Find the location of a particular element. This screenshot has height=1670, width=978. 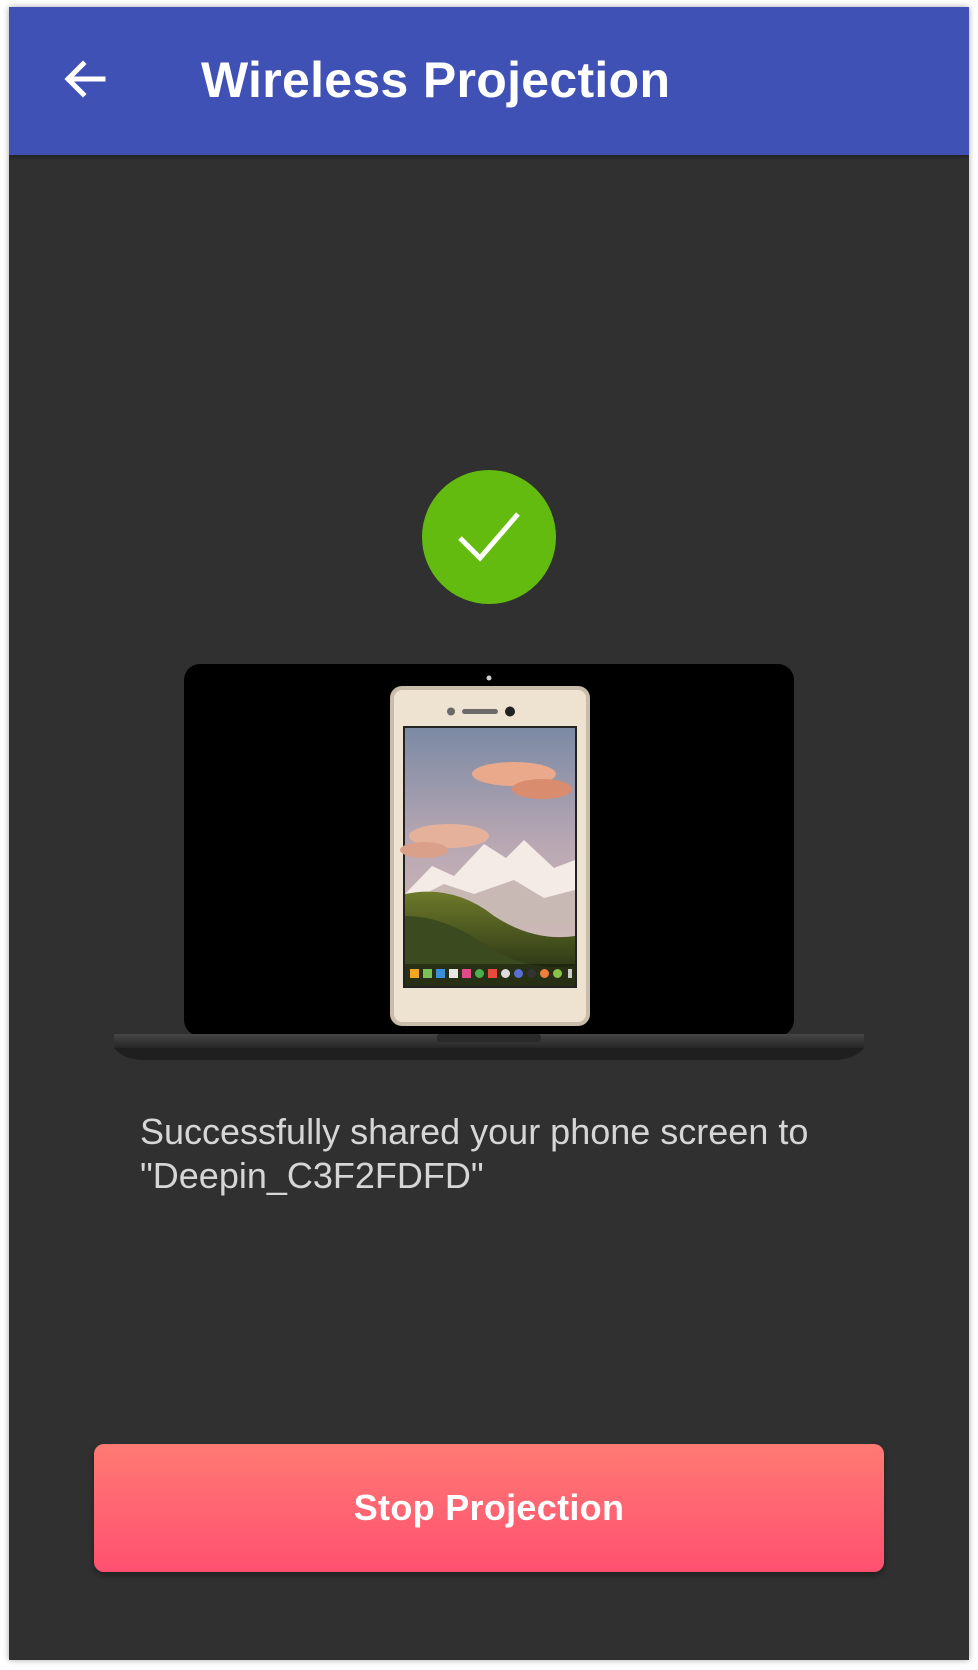

app-bar: Wireless Projection is located at coordinates (489, 81).